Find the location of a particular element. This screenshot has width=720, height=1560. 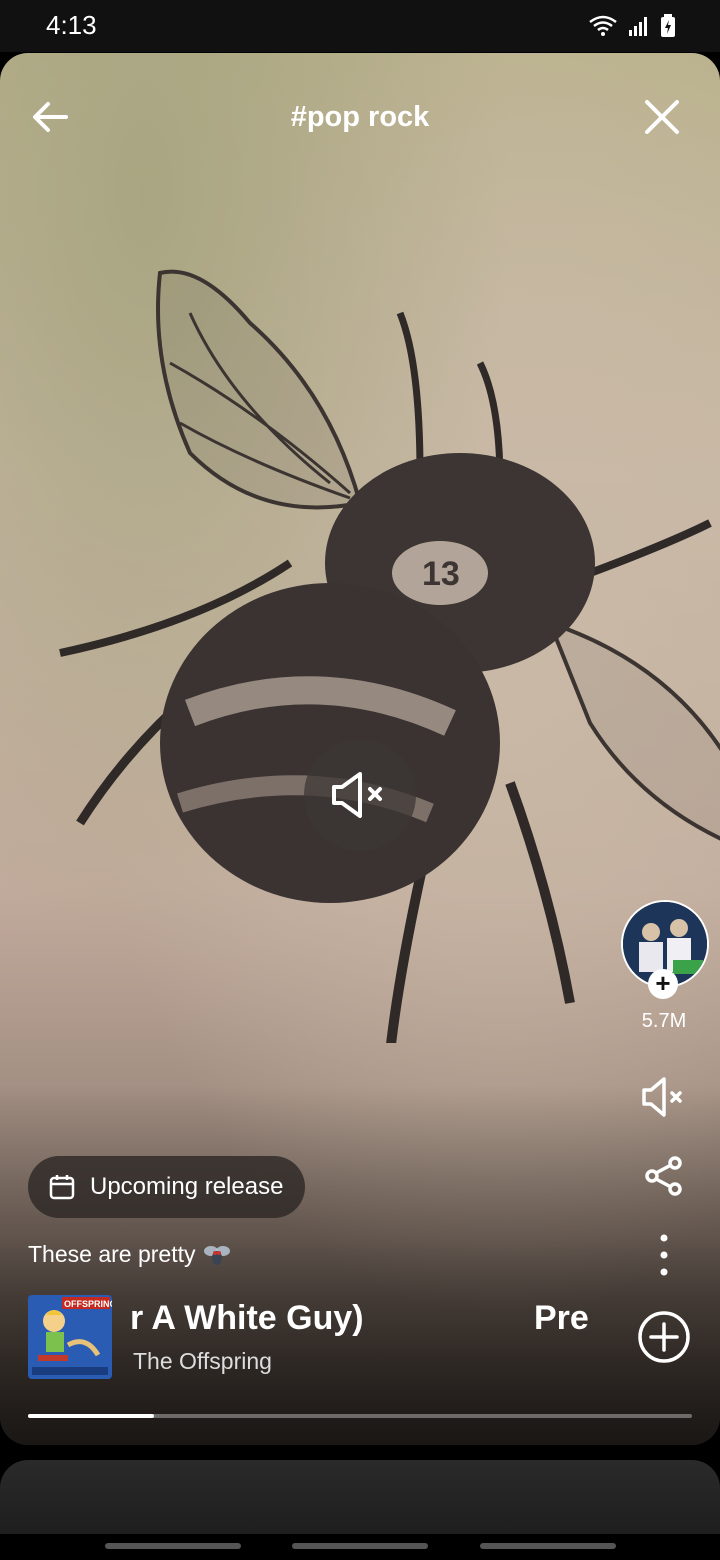

progress-bar is located at coordinates (360, 1416).